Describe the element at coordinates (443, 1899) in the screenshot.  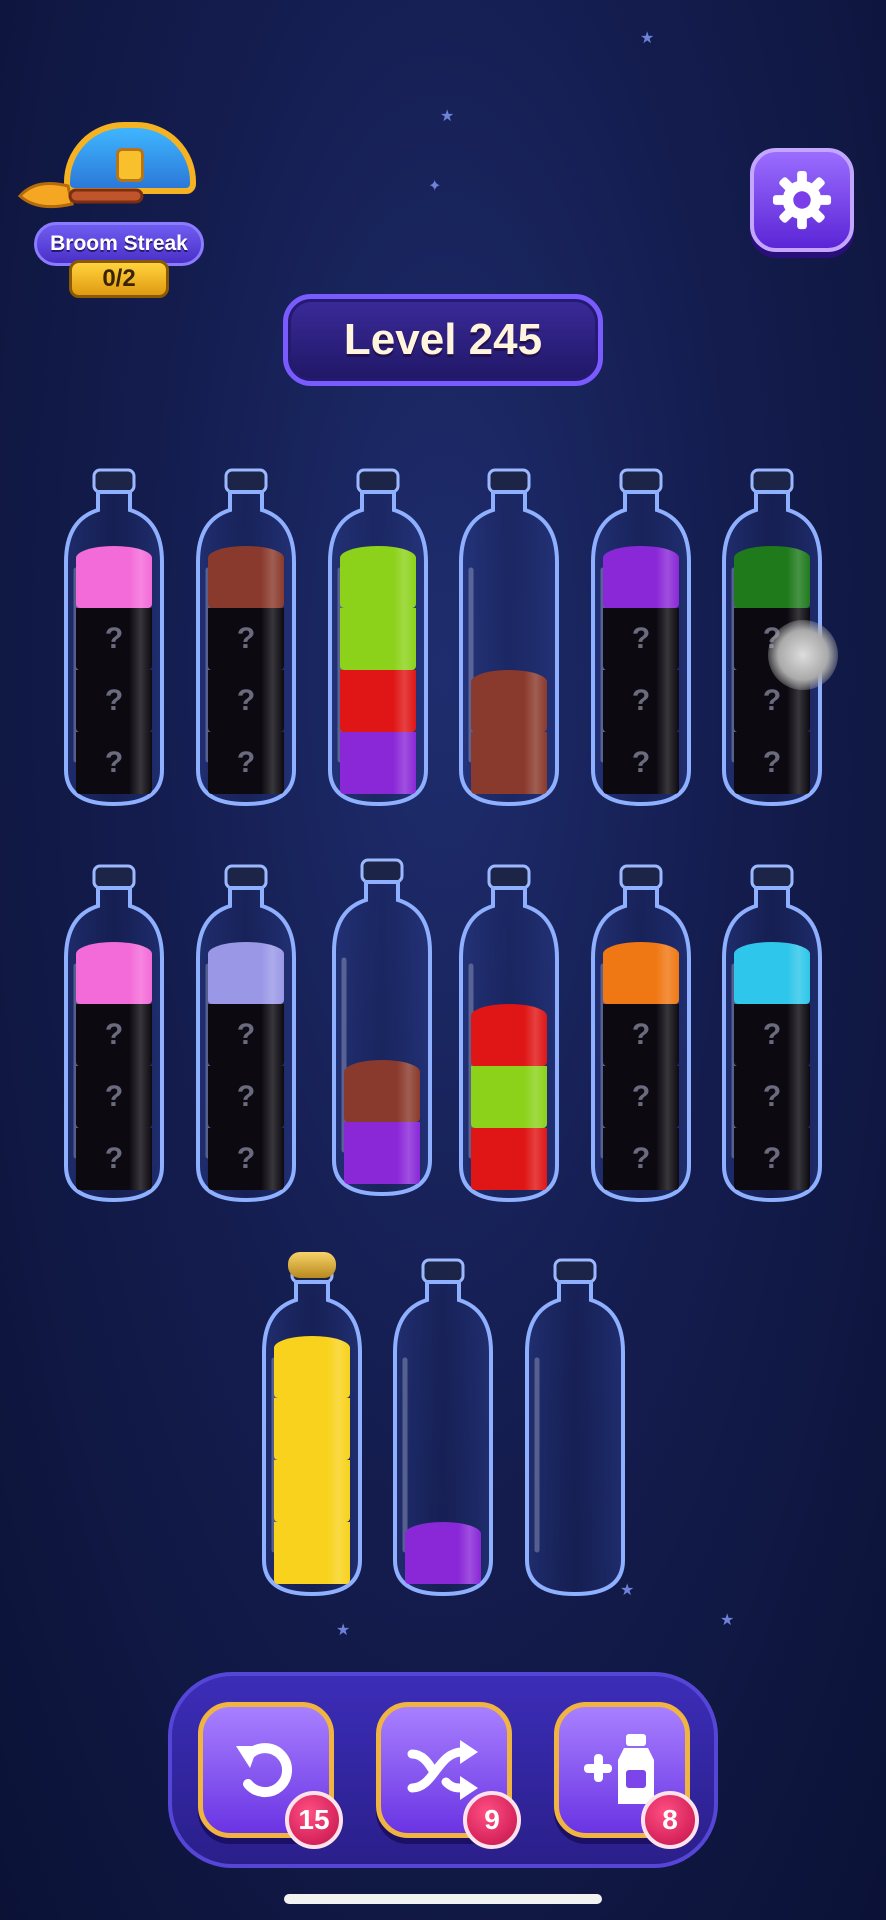
I see `home-indicator` at that location.